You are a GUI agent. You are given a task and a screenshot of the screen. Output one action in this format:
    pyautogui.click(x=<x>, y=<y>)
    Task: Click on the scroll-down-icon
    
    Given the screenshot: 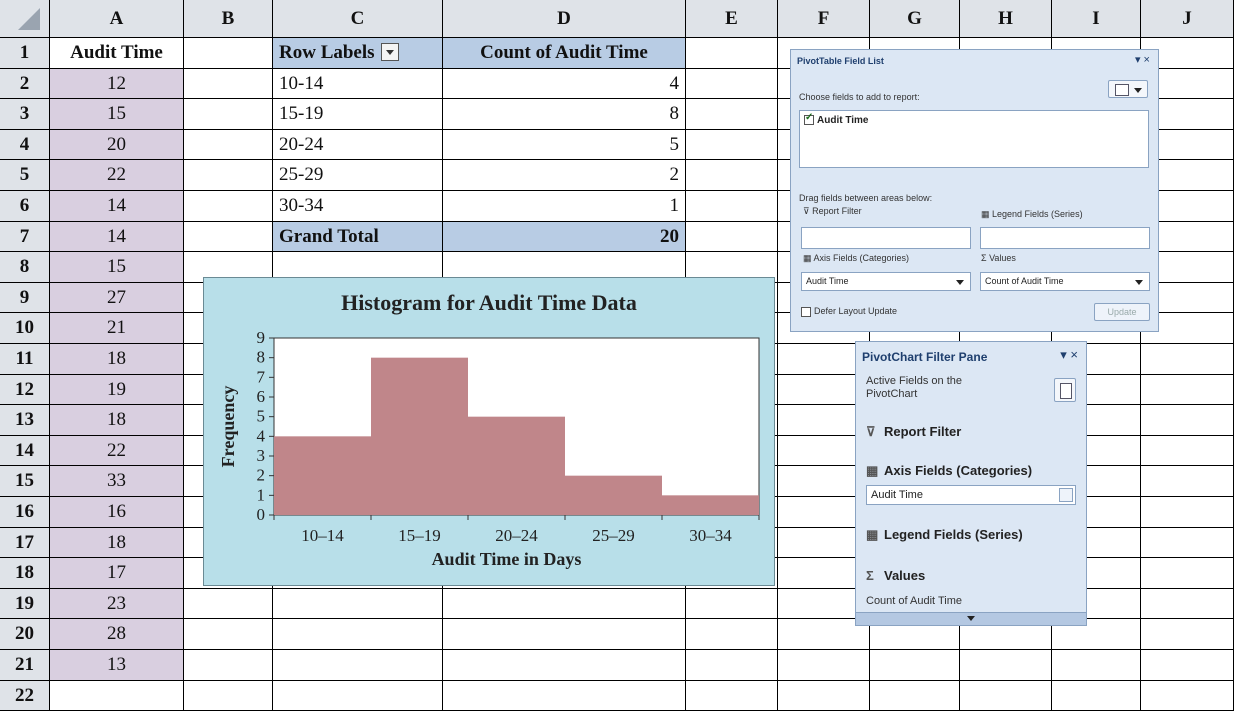 What is the action you would take?
    pyautogui.click(x=971, y=618)
    